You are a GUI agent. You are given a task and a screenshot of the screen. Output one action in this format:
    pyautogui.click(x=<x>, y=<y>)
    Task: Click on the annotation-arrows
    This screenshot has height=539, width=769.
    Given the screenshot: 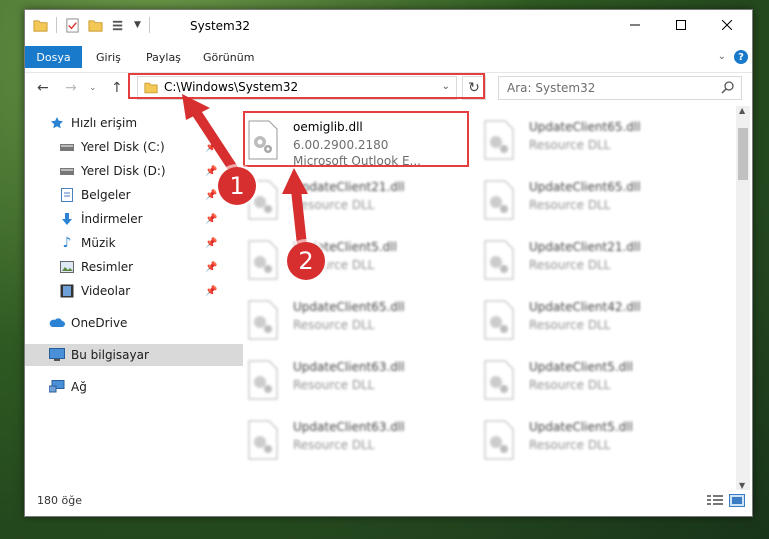 What is the action you would take?
    pyautogui.click(x=245, y=176)
    